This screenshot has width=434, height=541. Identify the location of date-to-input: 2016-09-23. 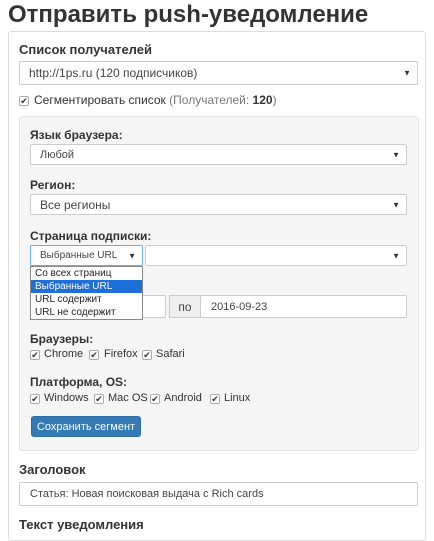
(303, 306).